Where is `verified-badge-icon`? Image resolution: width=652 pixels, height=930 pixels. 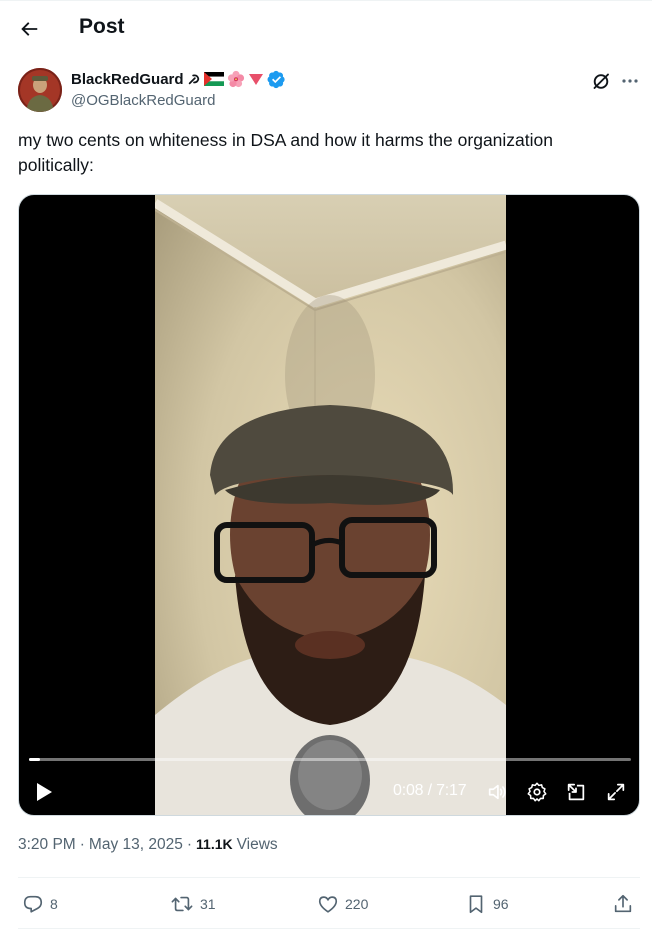
verified-badge-icon is located at coordinates (276, 79).